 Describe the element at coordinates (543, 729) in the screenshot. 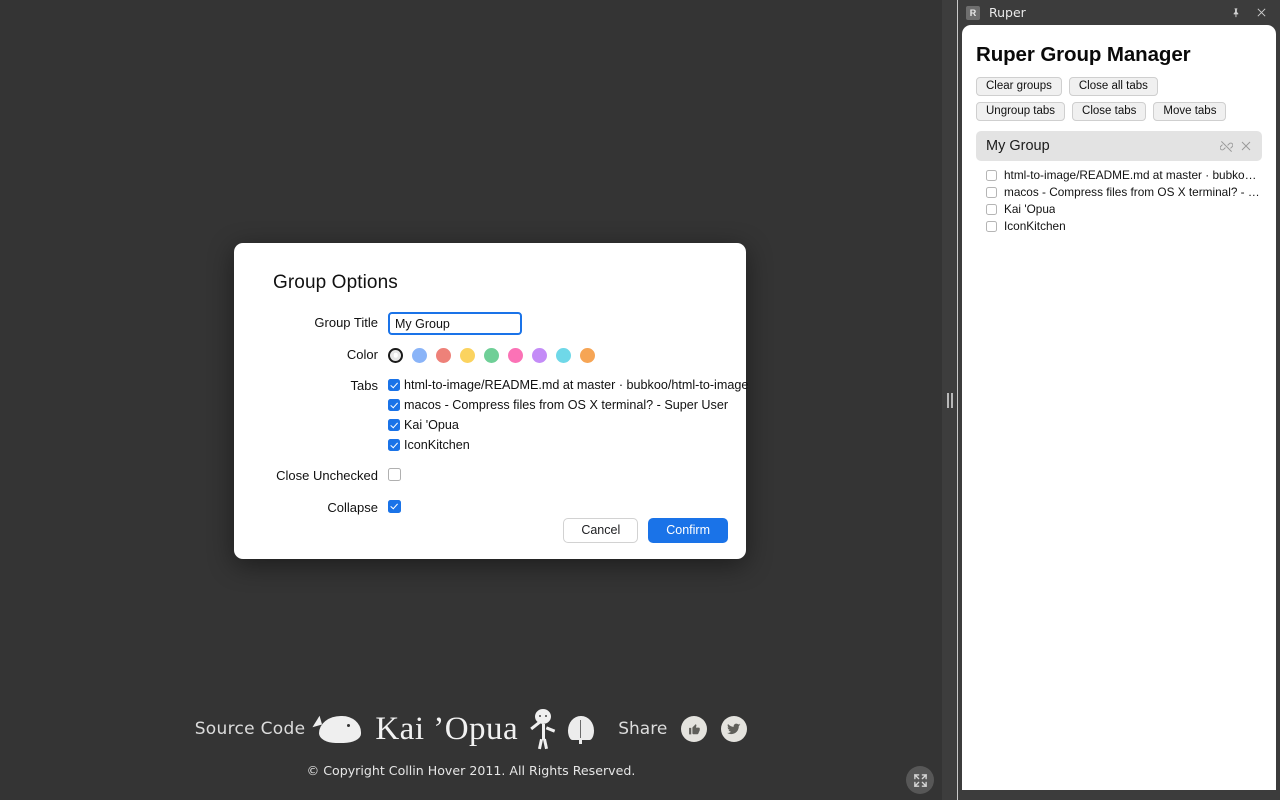

I see `waving-figure-icon` at that location.